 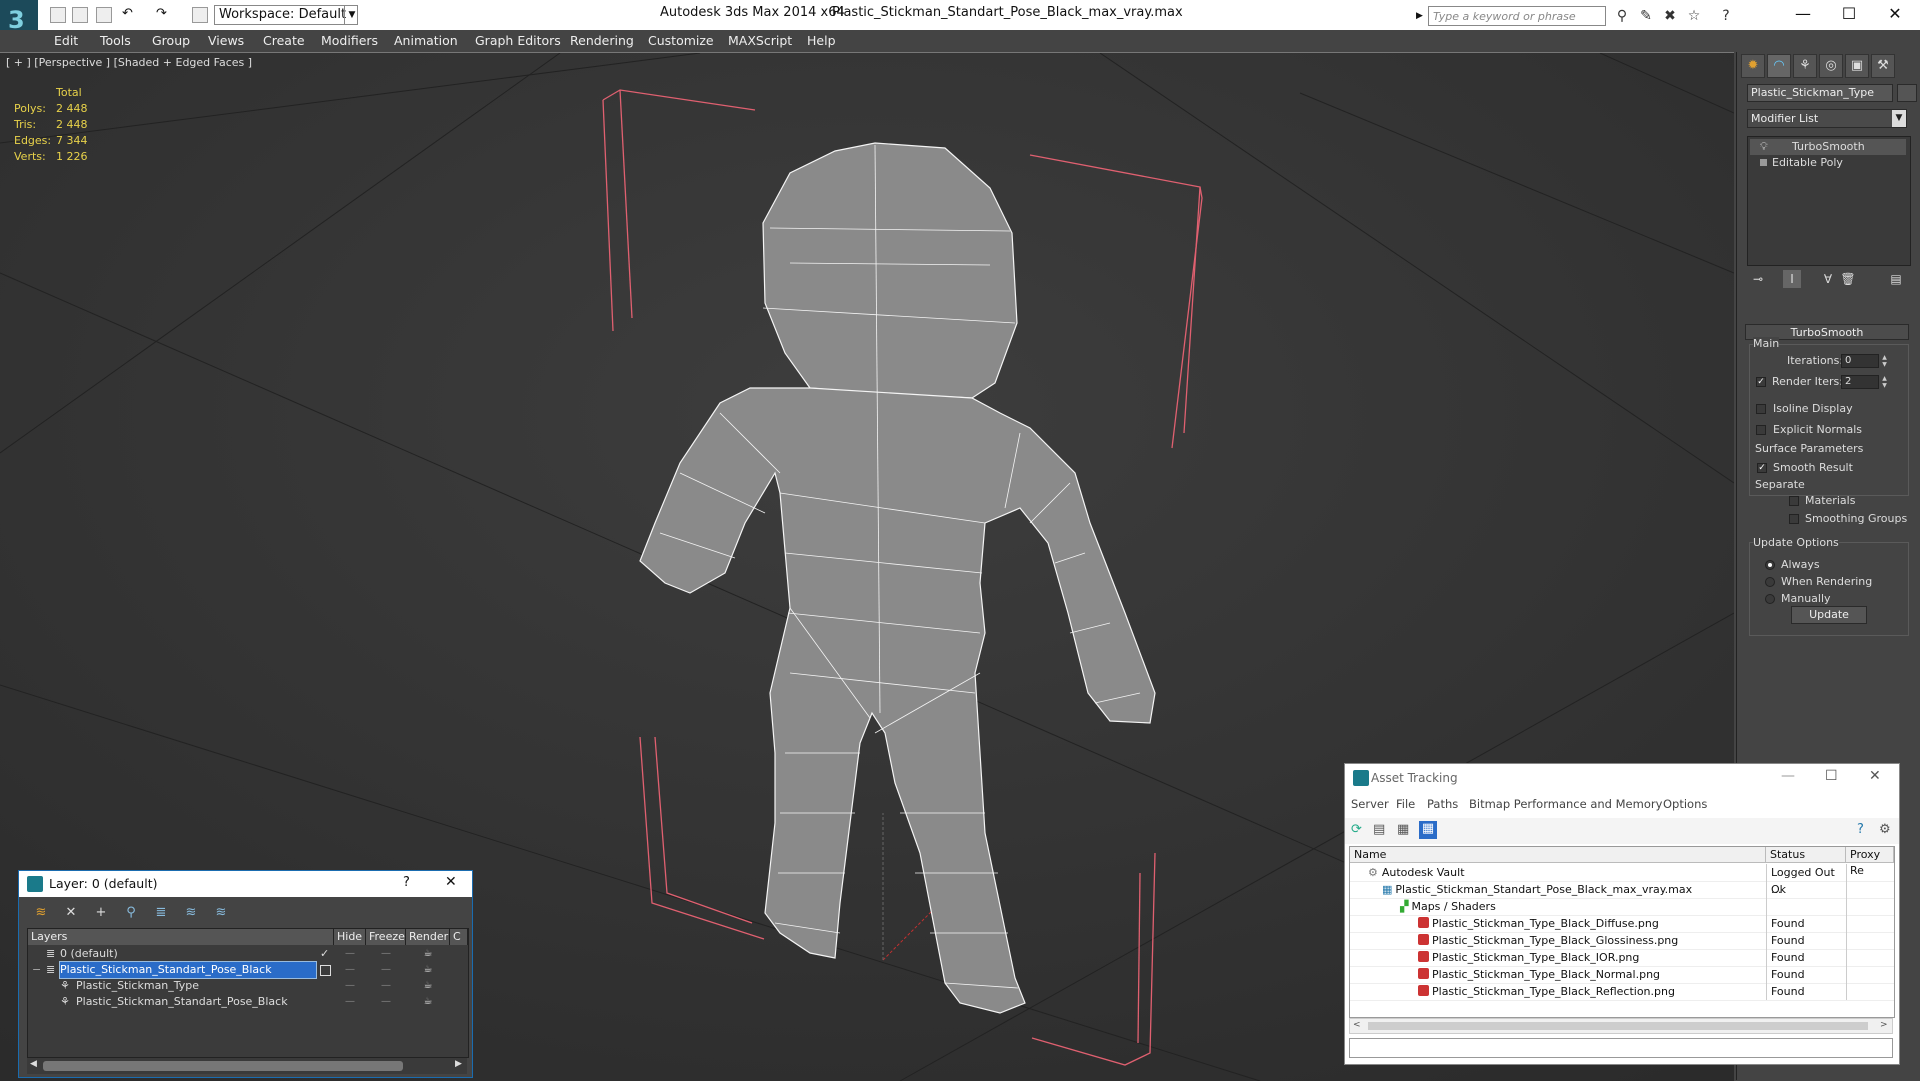 I want to click on settings-icon: ⚙, so click(x=1885, y=829).